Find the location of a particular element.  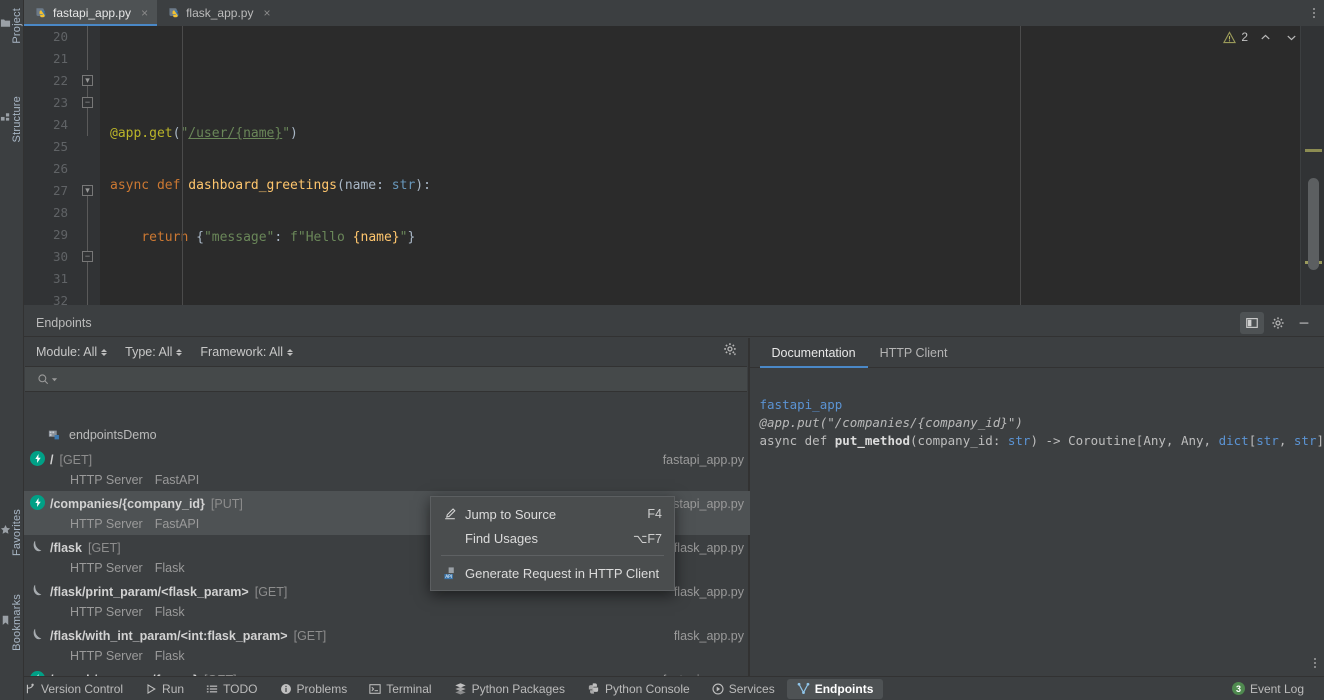

tab-overflow-button is located at coordinates (1314, 13).